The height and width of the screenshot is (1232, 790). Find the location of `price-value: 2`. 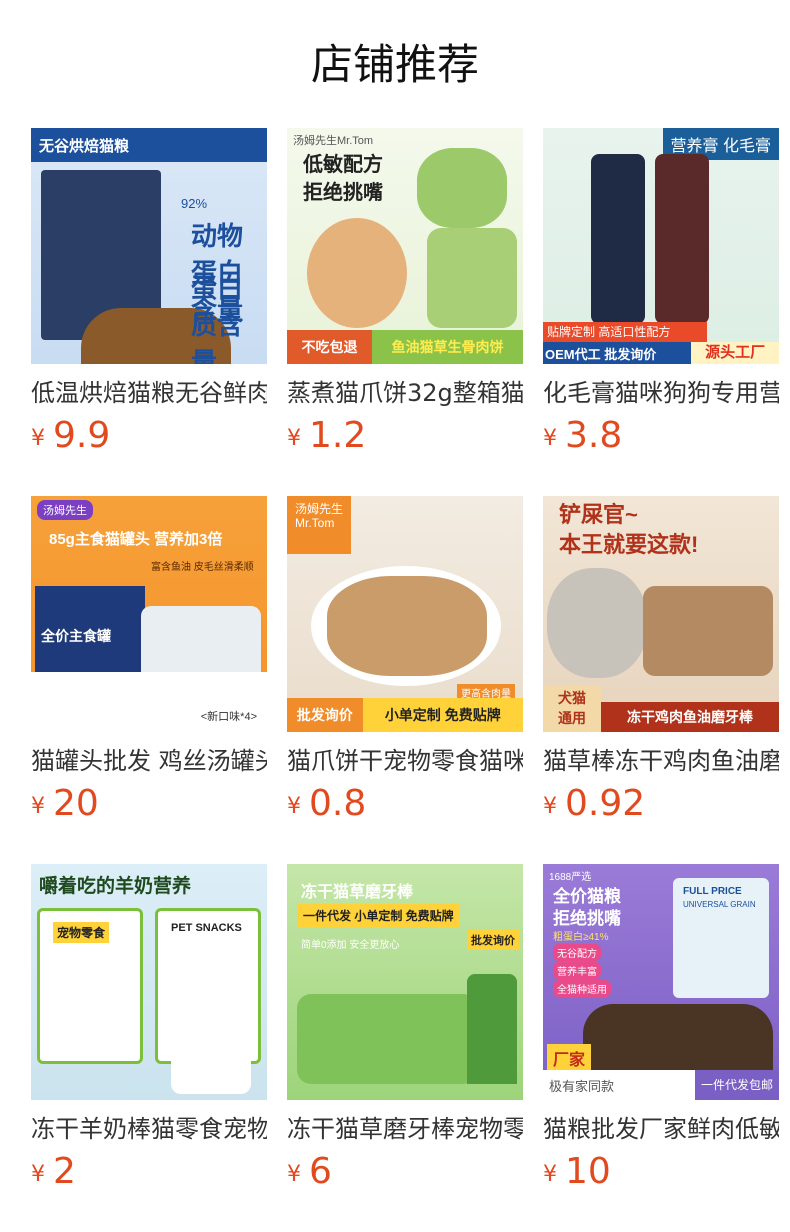

price-value: 2 is located at coordinates (64, 1171).